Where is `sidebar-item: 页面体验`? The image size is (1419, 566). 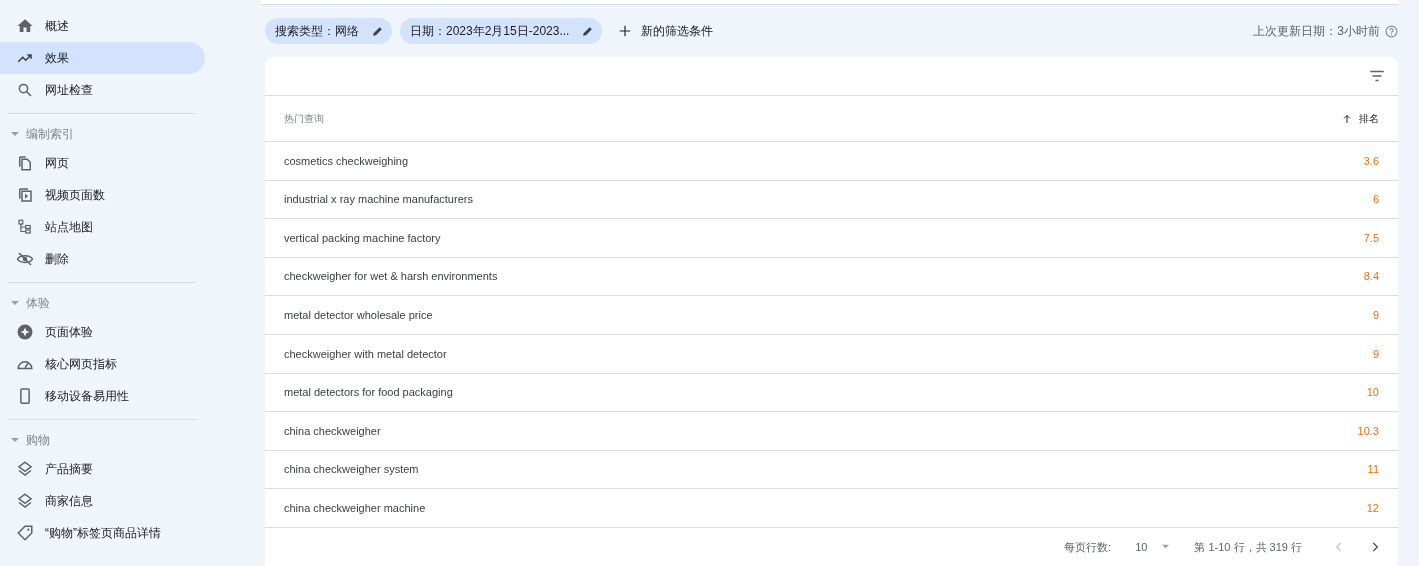 sidebar-item: 页面体验 is located at coordinates (102, 332).